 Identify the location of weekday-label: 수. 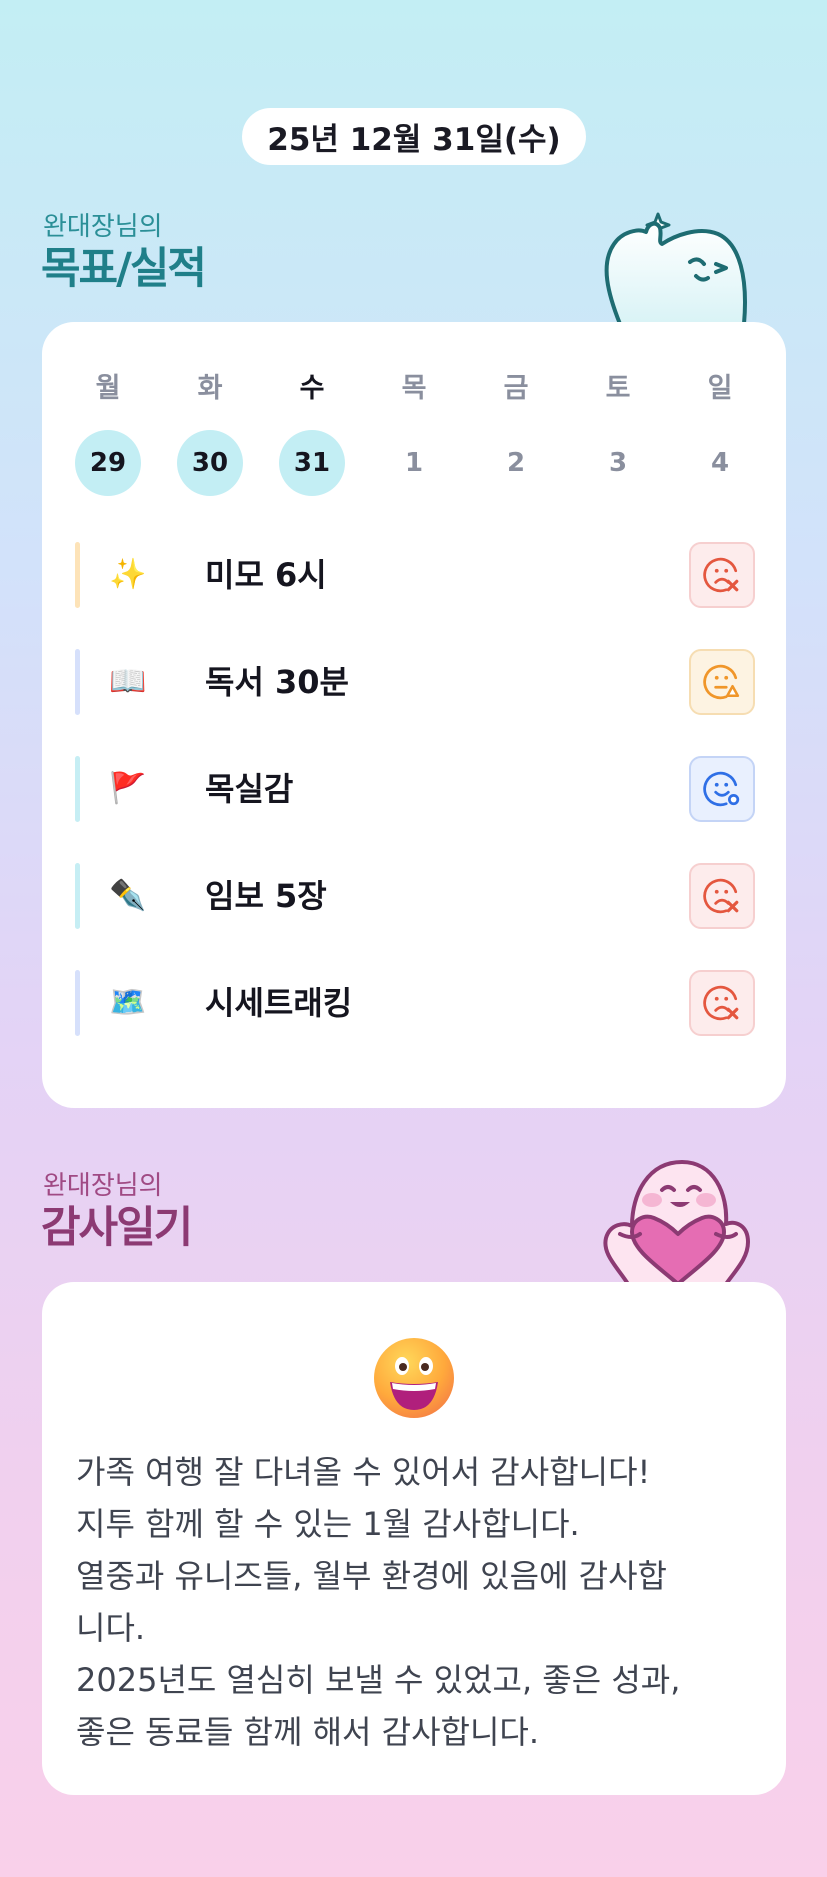
(312, 388).